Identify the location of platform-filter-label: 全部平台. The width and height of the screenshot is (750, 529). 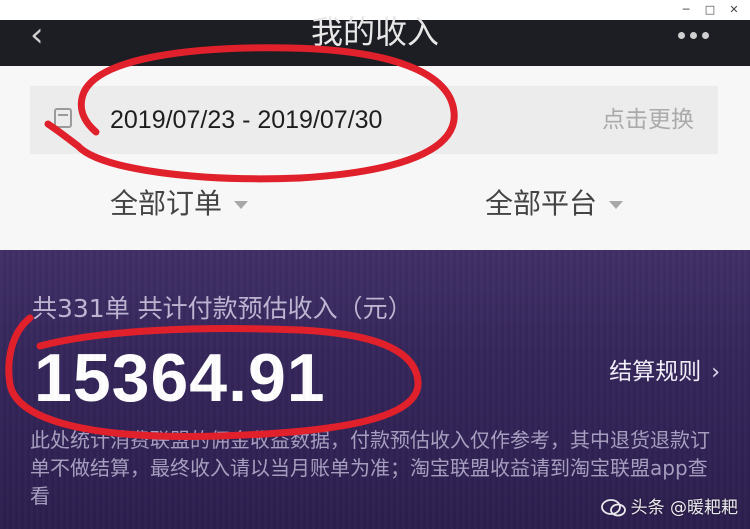
(541, 203).